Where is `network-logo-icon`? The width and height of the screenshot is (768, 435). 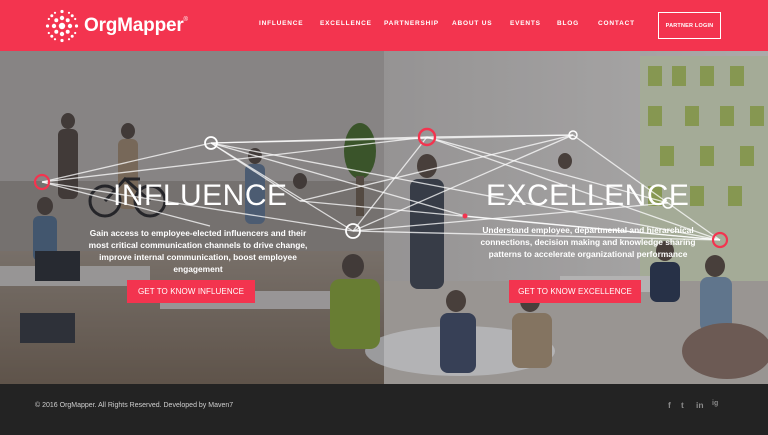
network-logo-icon is located at coordinates (62, 26).